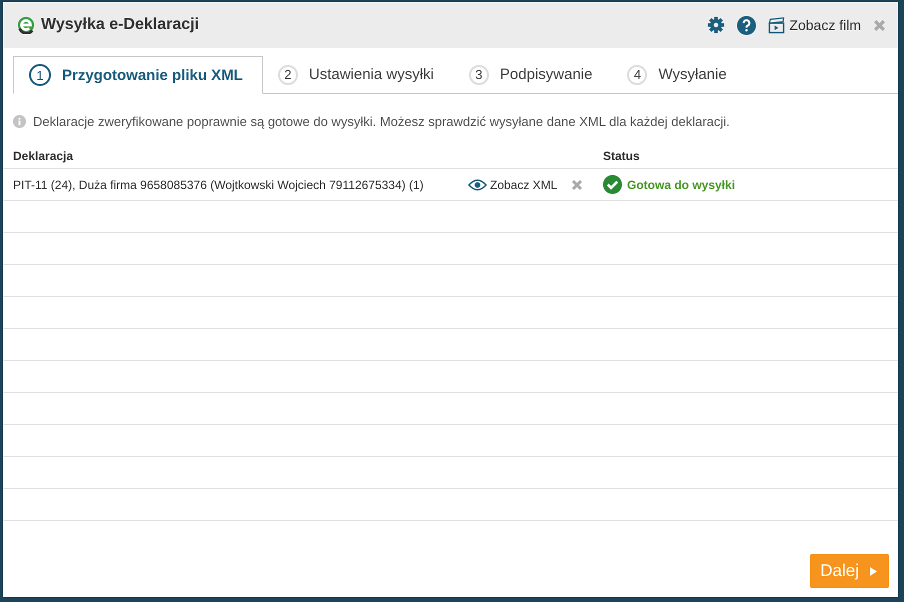 The height and width of the screenshot is (602, 904). I want to click on window-title: Wysyłka e-Deklaracji, so click(120, 25).